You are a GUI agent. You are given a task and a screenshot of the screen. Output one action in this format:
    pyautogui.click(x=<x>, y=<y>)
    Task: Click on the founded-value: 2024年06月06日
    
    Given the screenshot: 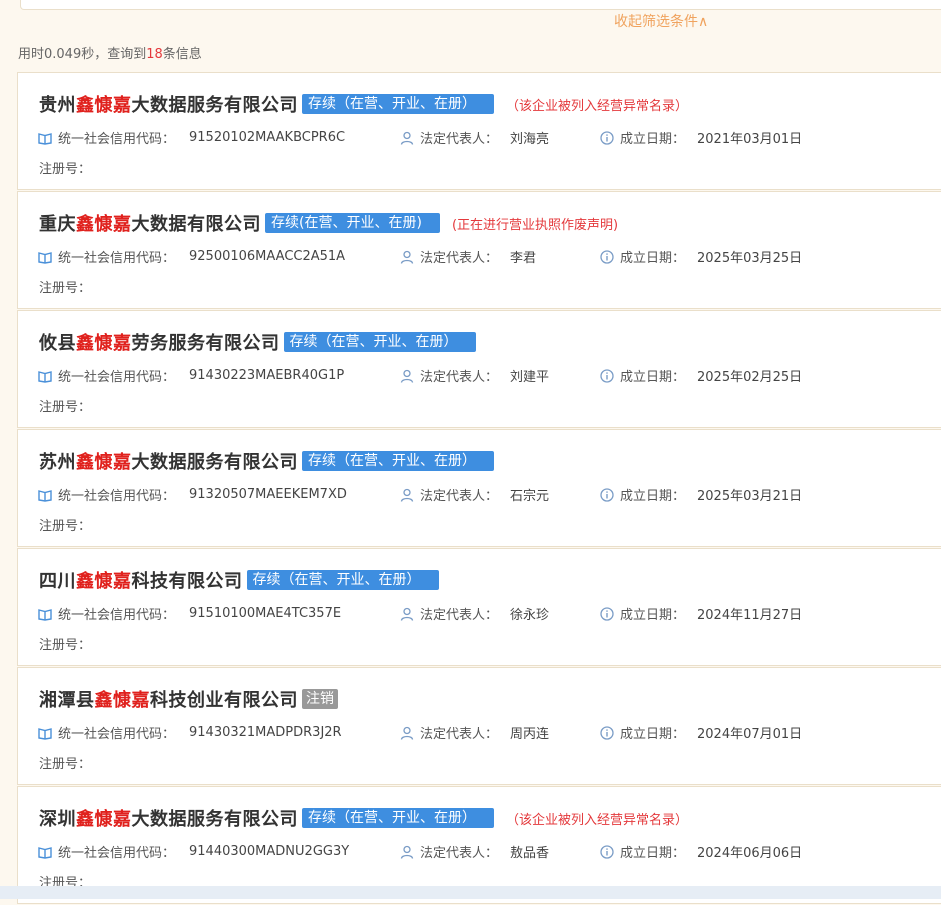 What is the action you would take?
    pyautogui.click(x=750, y=853)
    